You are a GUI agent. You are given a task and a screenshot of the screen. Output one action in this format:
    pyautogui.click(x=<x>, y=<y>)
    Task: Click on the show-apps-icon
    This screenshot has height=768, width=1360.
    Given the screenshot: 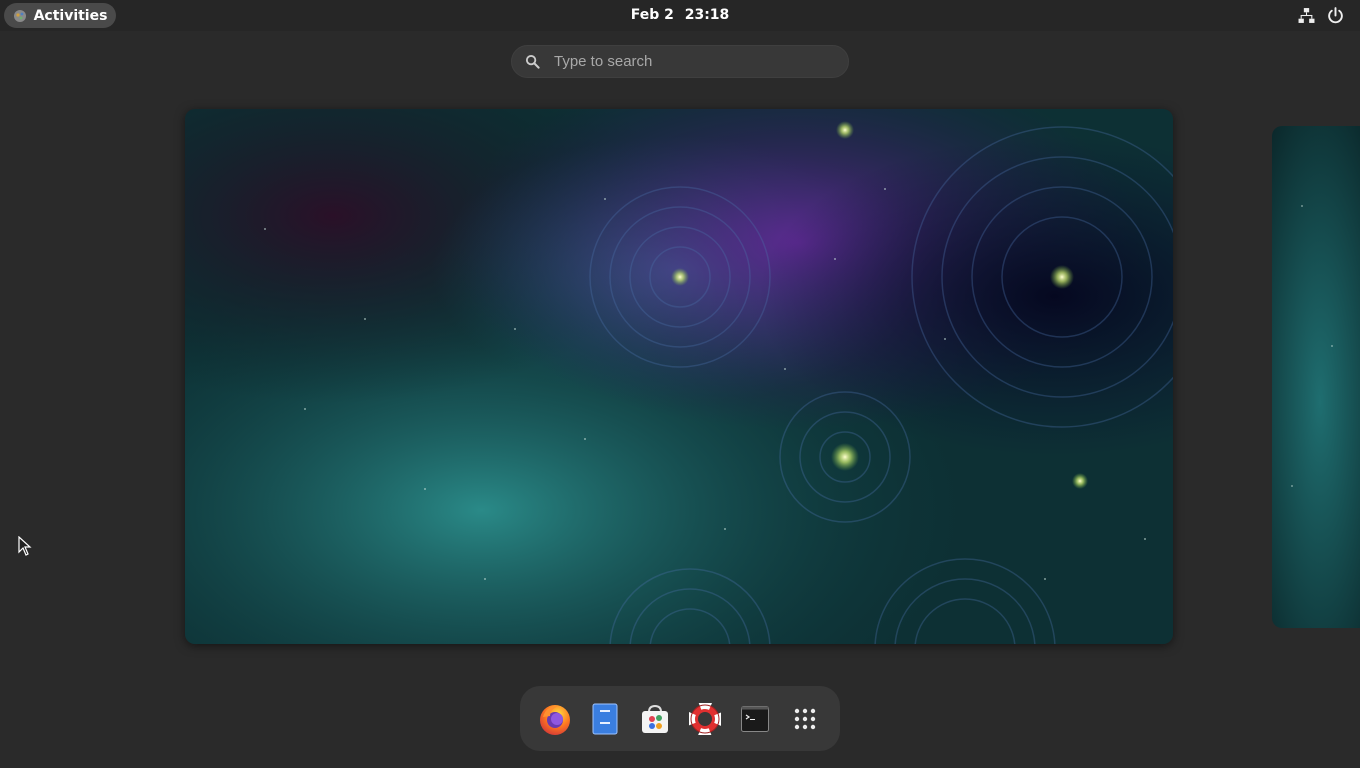 What is the action you would take?
    pyautogui.click(x=805, y=718)
    